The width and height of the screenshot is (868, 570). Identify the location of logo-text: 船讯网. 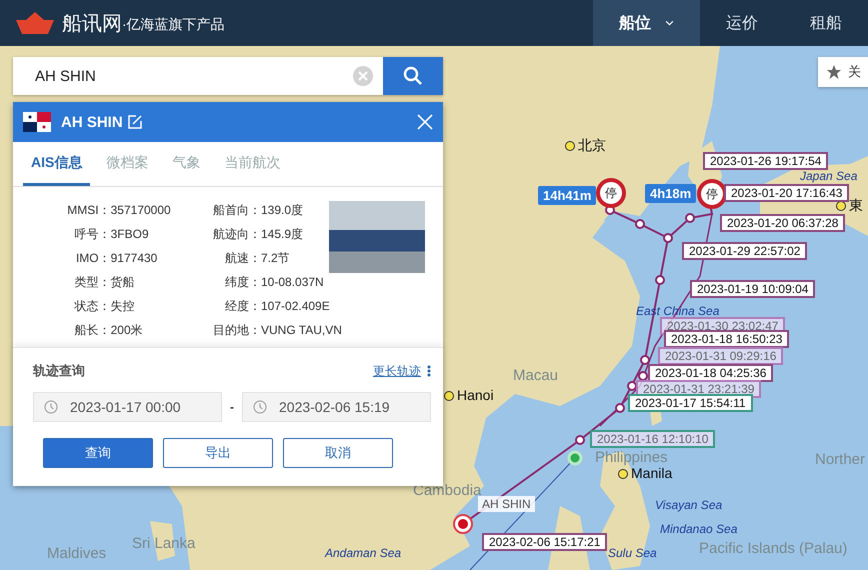
(92, 24).